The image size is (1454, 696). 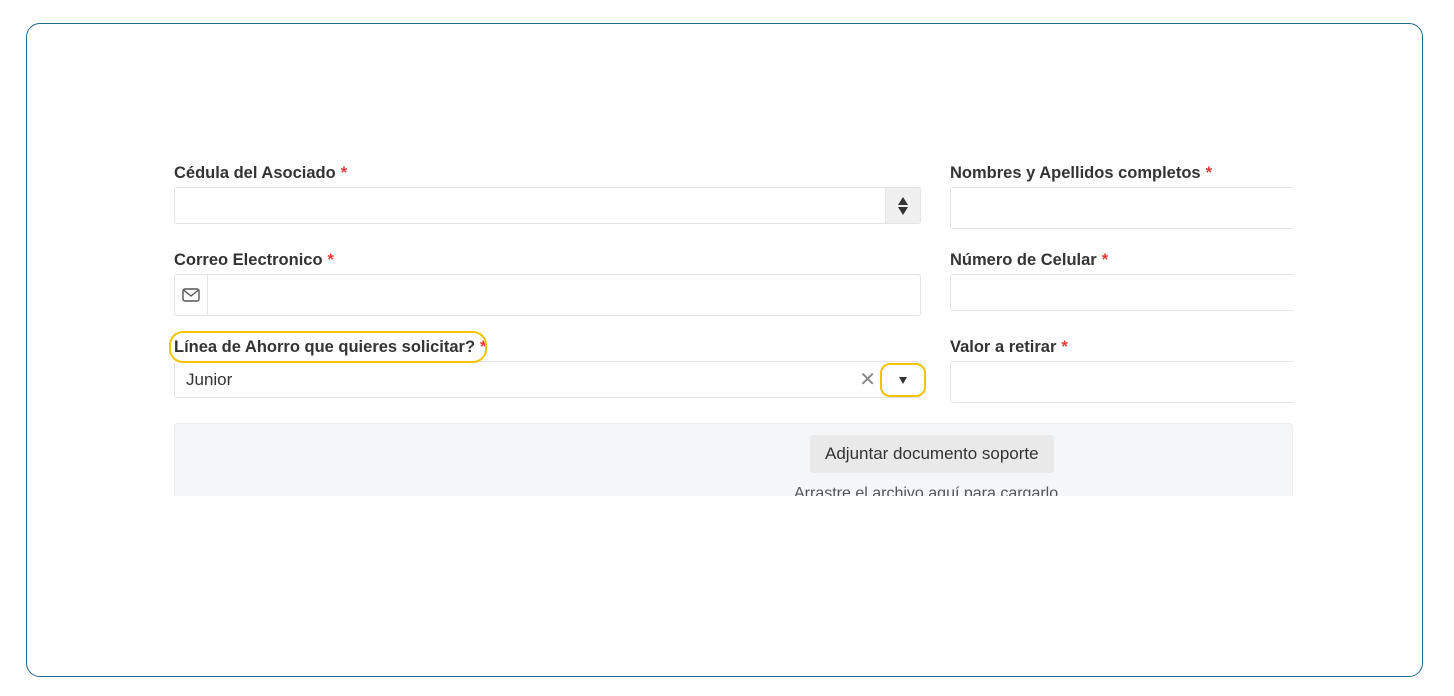 I want to click on clear-selection-icon: ✕, so click(x=867, y=379).